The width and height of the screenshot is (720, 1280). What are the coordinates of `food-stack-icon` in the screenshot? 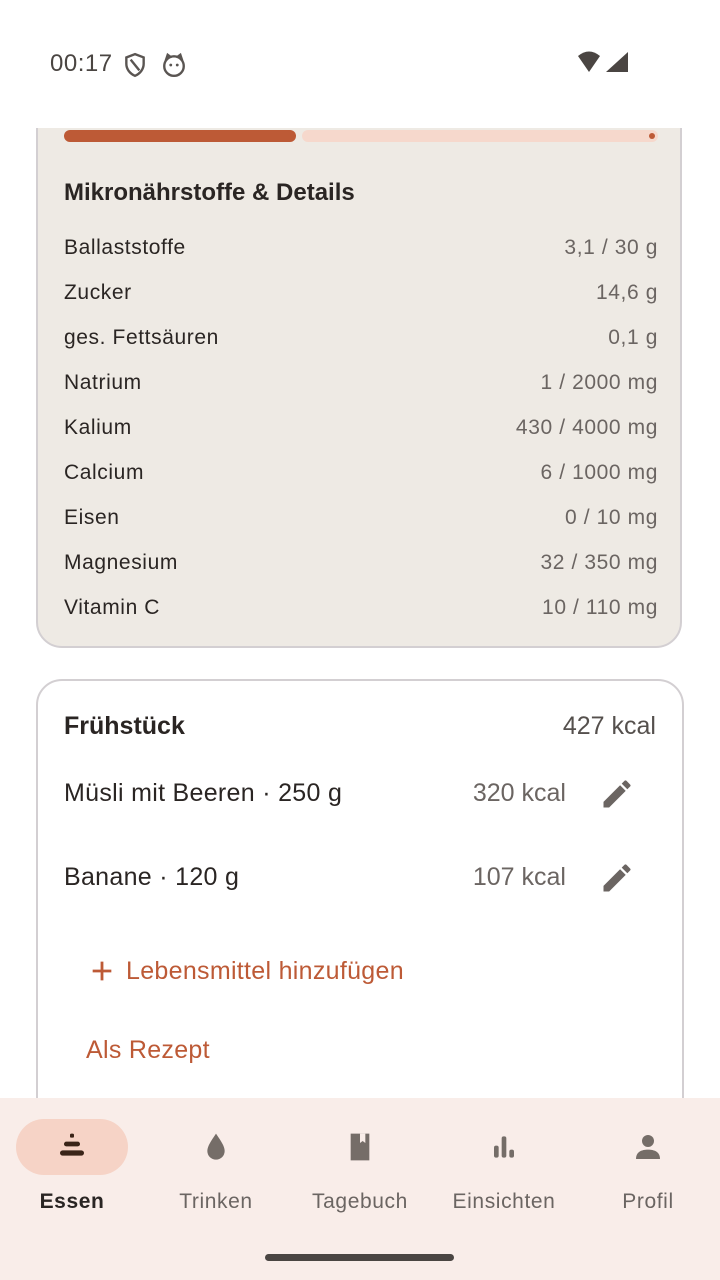 It's located at (72, 1144).